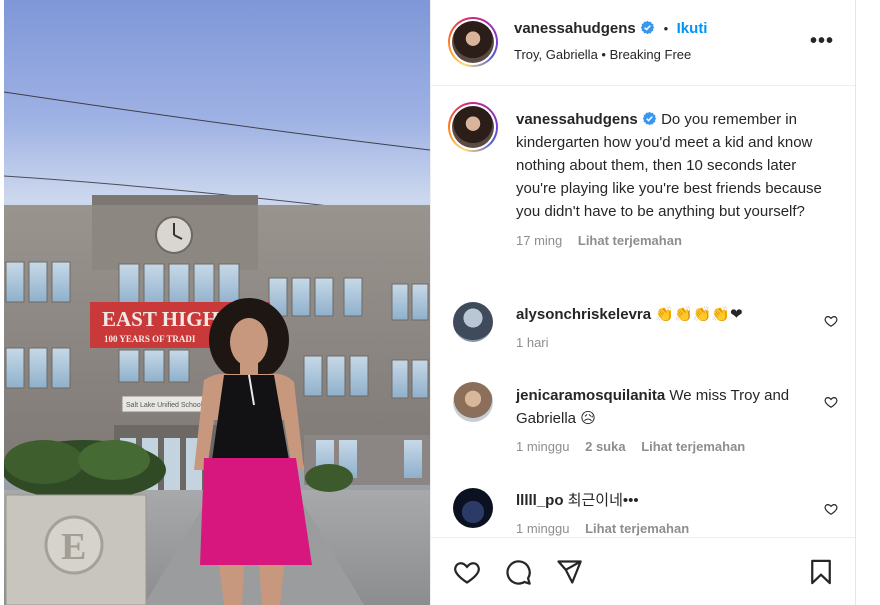 The width and height of the screenshot is (880, 605). I want to click on post-action-bar, so click(643, 571).